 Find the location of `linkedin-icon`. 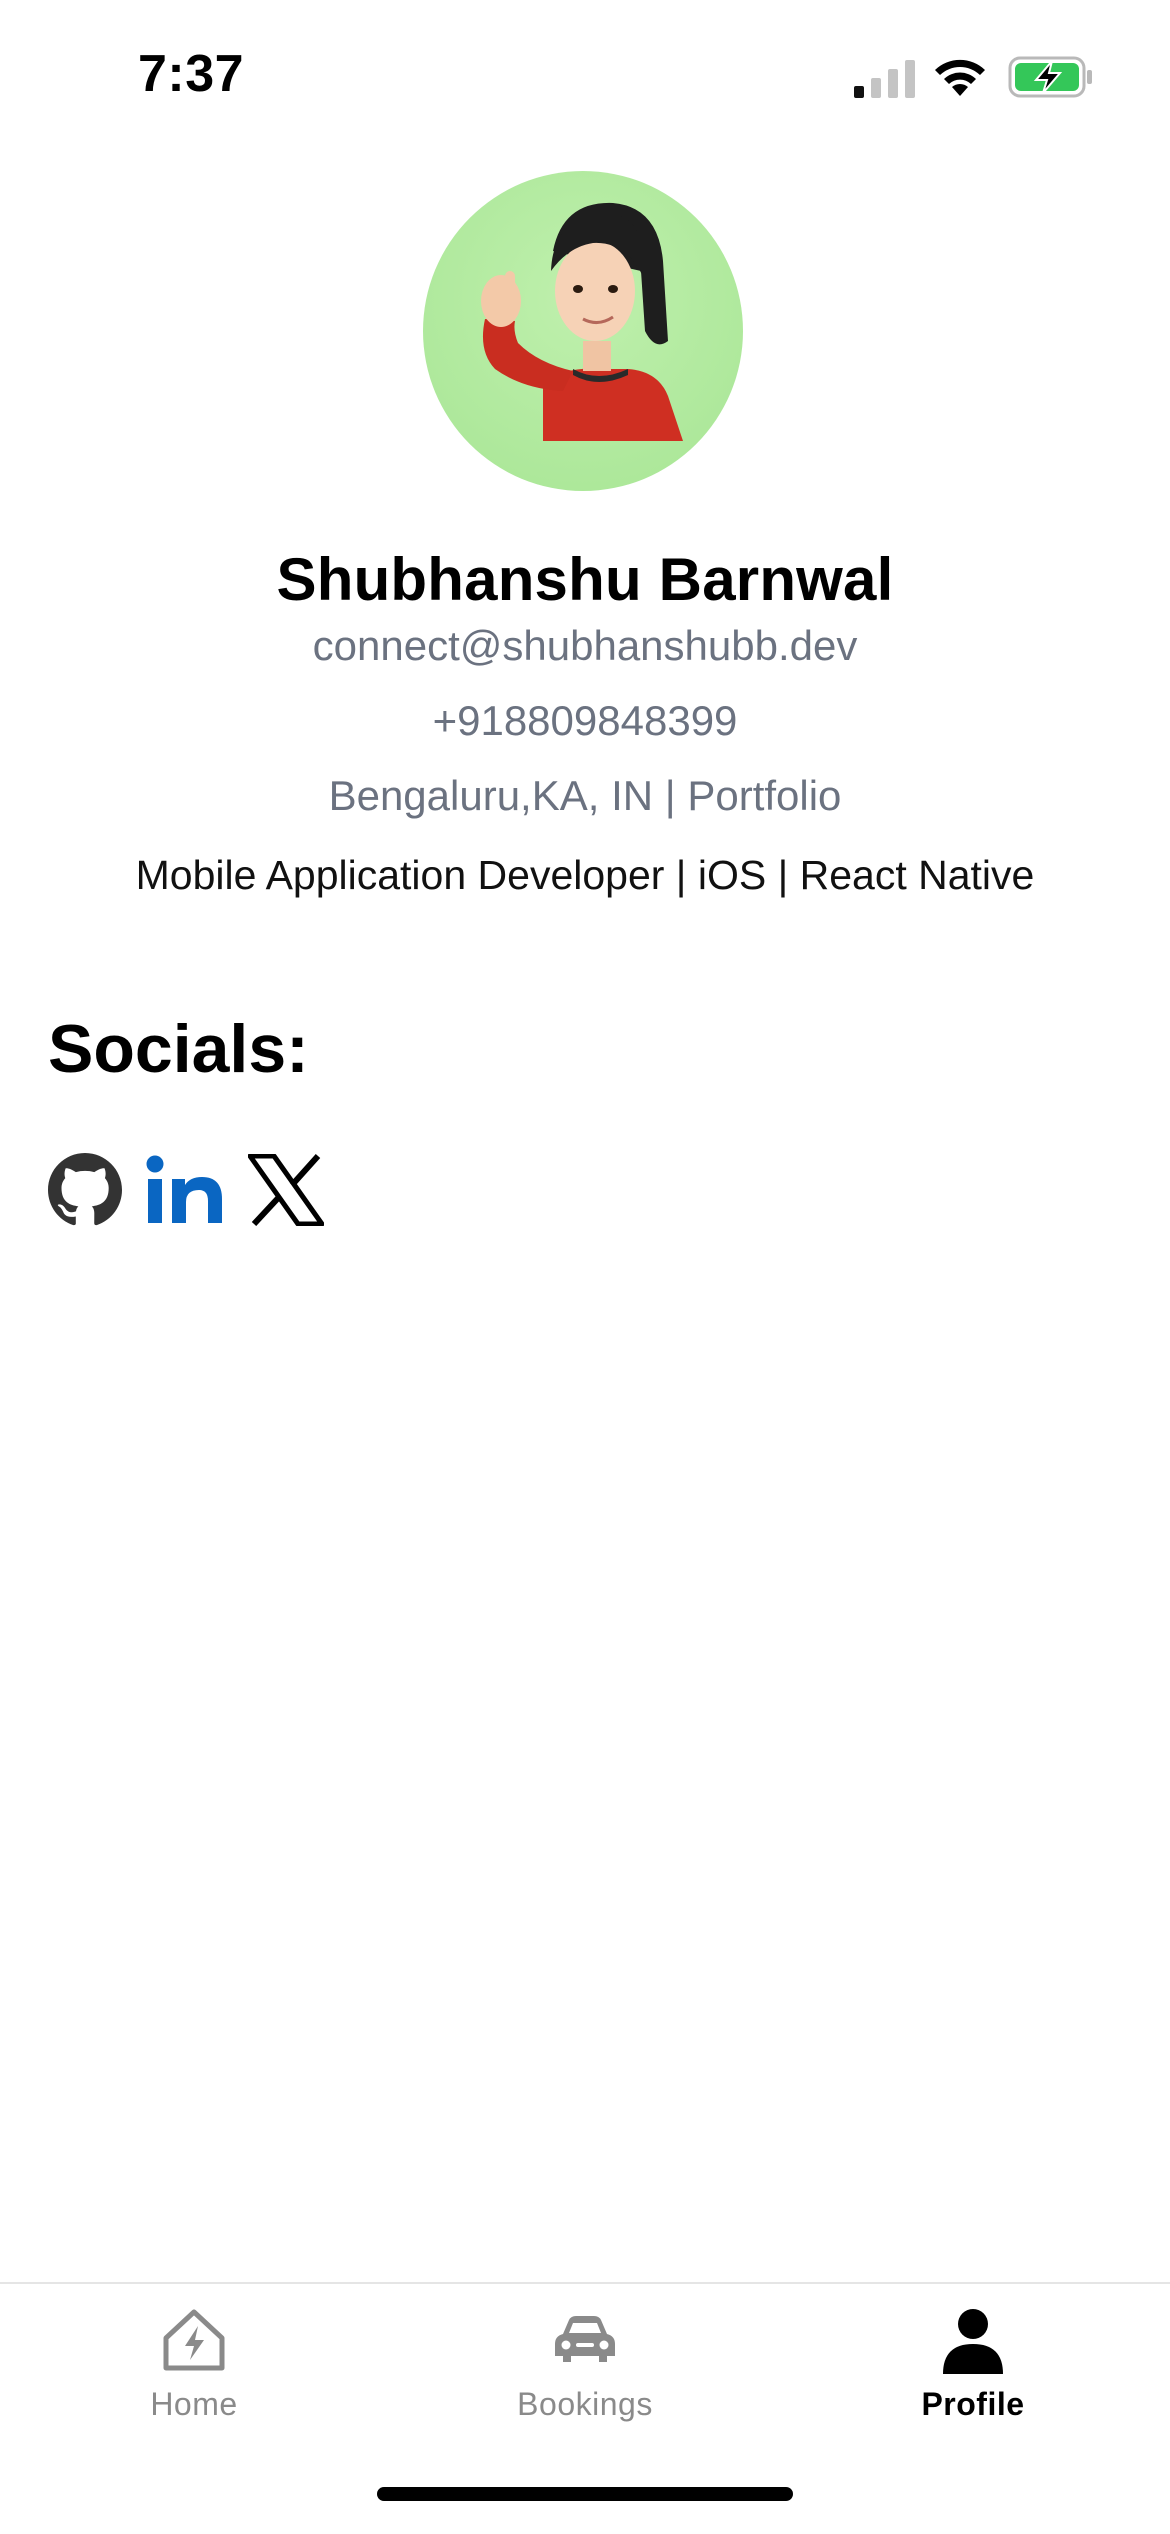

linkedin-icon is located at coordinates (184, 1189).